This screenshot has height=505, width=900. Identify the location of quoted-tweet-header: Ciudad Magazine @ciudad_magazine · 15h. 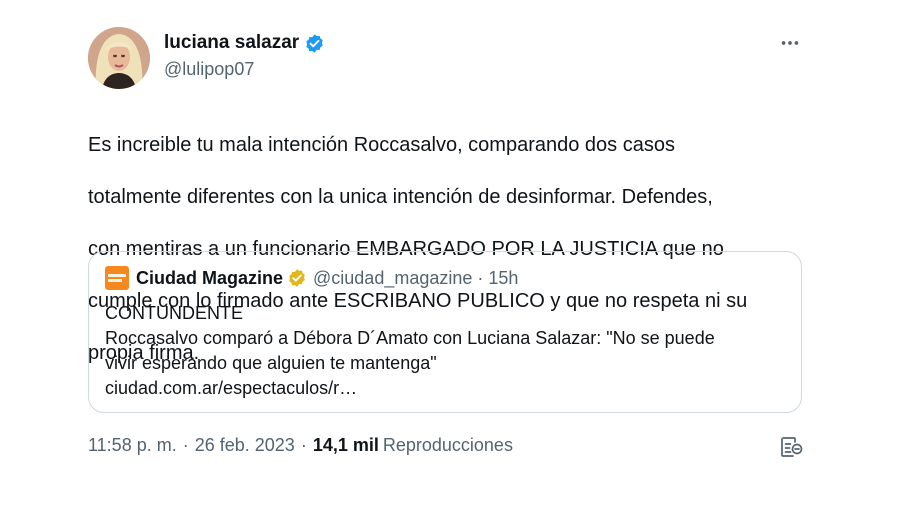
(311, 278).